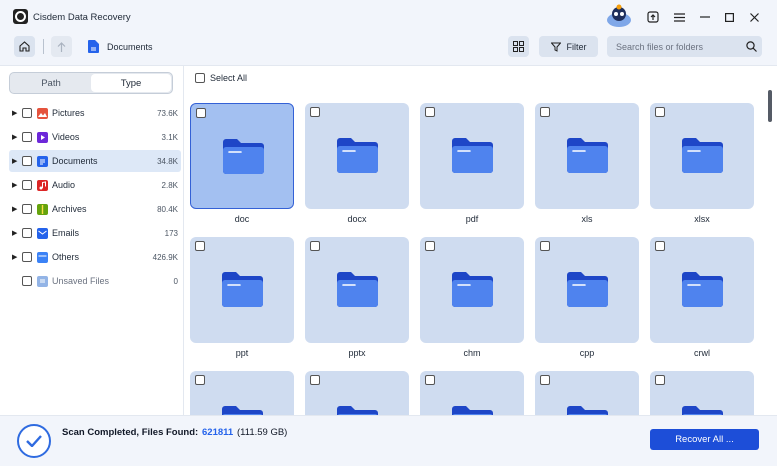  I want to click on filter-icon, so click(555, 47).